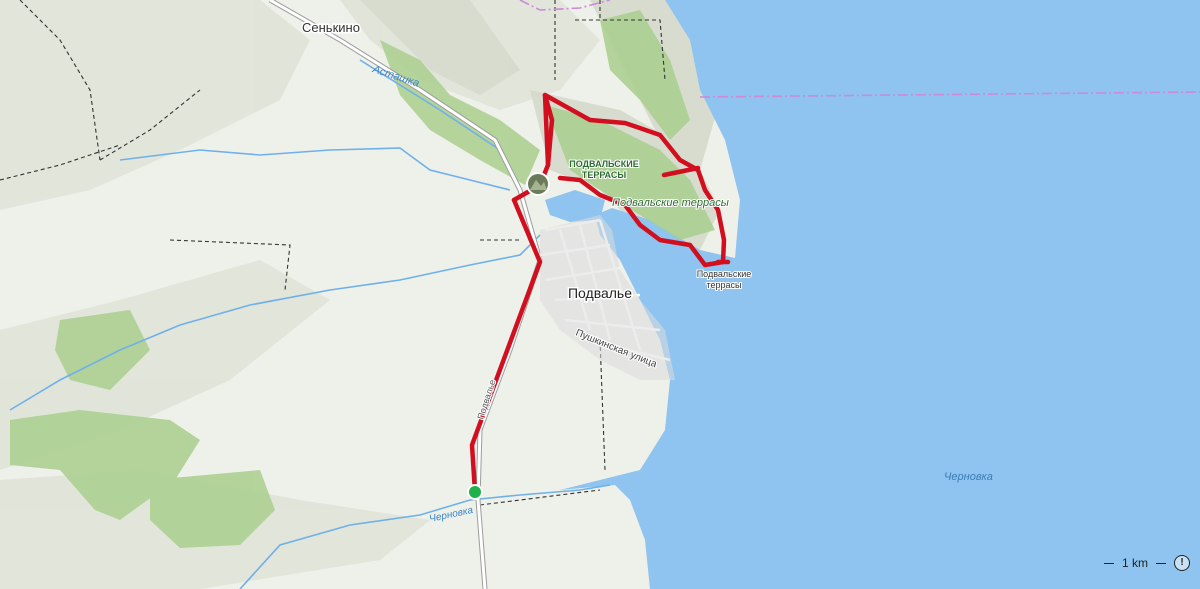  What do you see at coordinates (724, 274) in the screenshot?
I see `terraces-point-label-line1: Подвальские` at bounding box center [724, 274].